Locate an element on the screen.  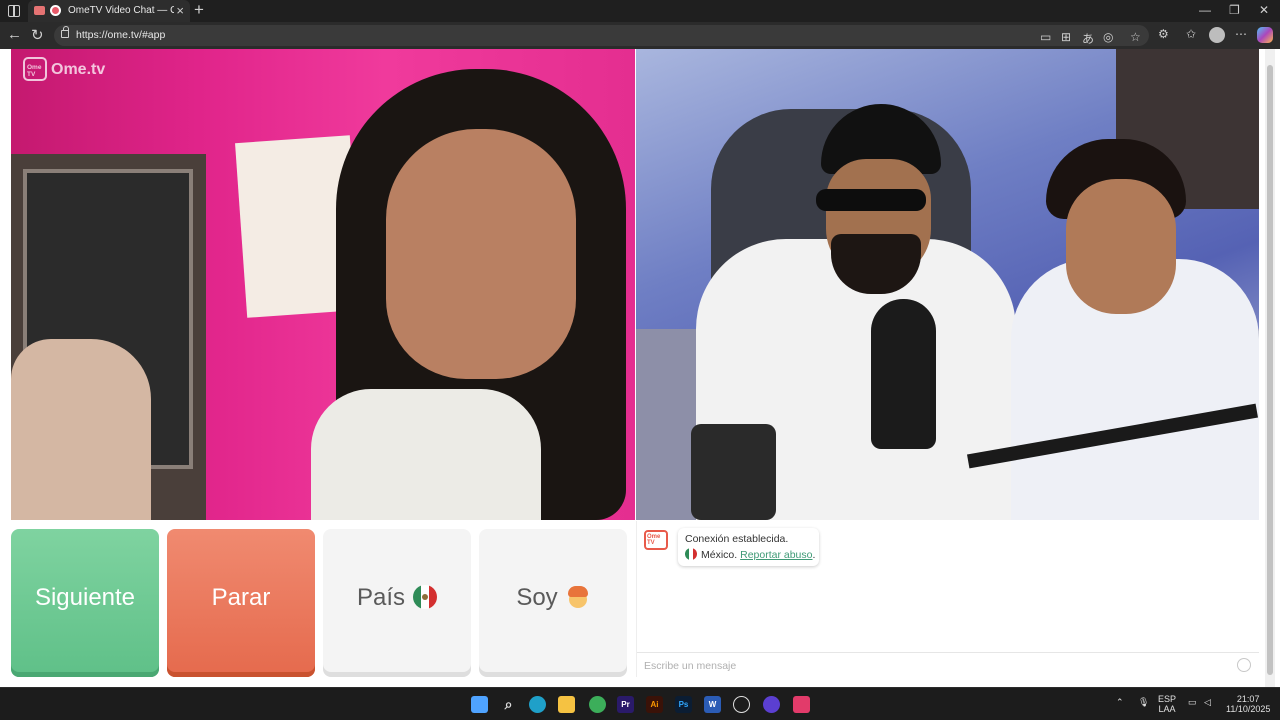
next-button: Siguiente is located at coordinates (85, 603).